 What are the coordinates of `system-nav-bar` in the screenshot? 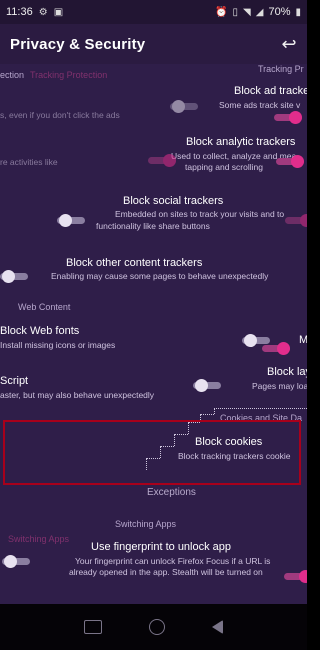 It's located at (153, 627).